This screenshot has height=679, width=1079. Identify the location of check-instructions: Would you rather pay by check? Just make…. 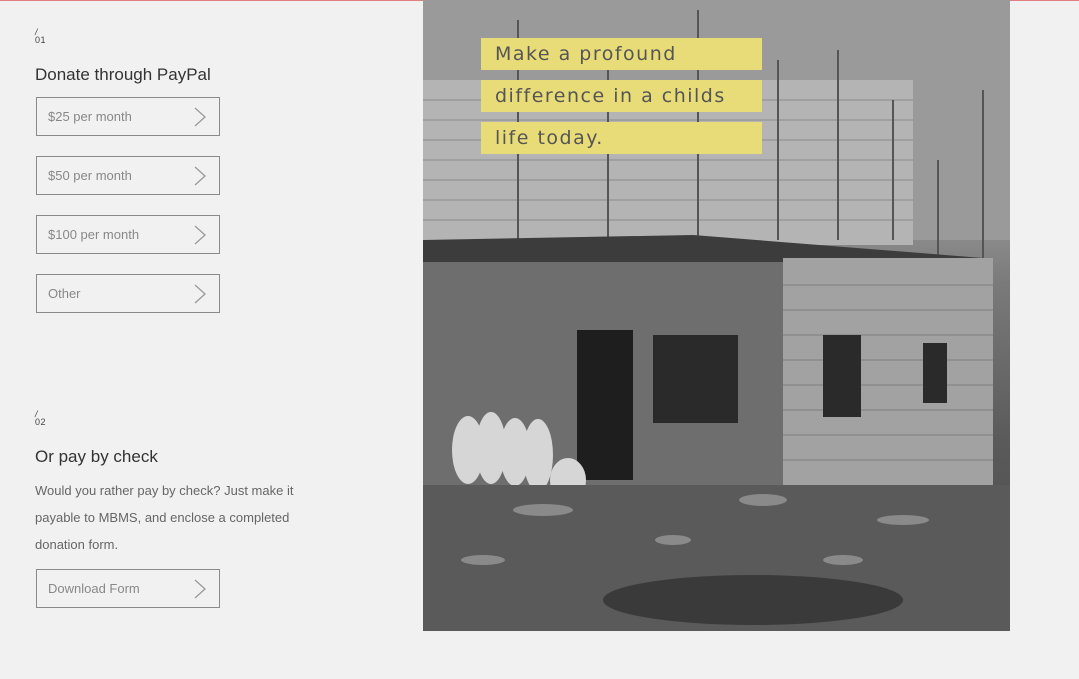
(164, 517).